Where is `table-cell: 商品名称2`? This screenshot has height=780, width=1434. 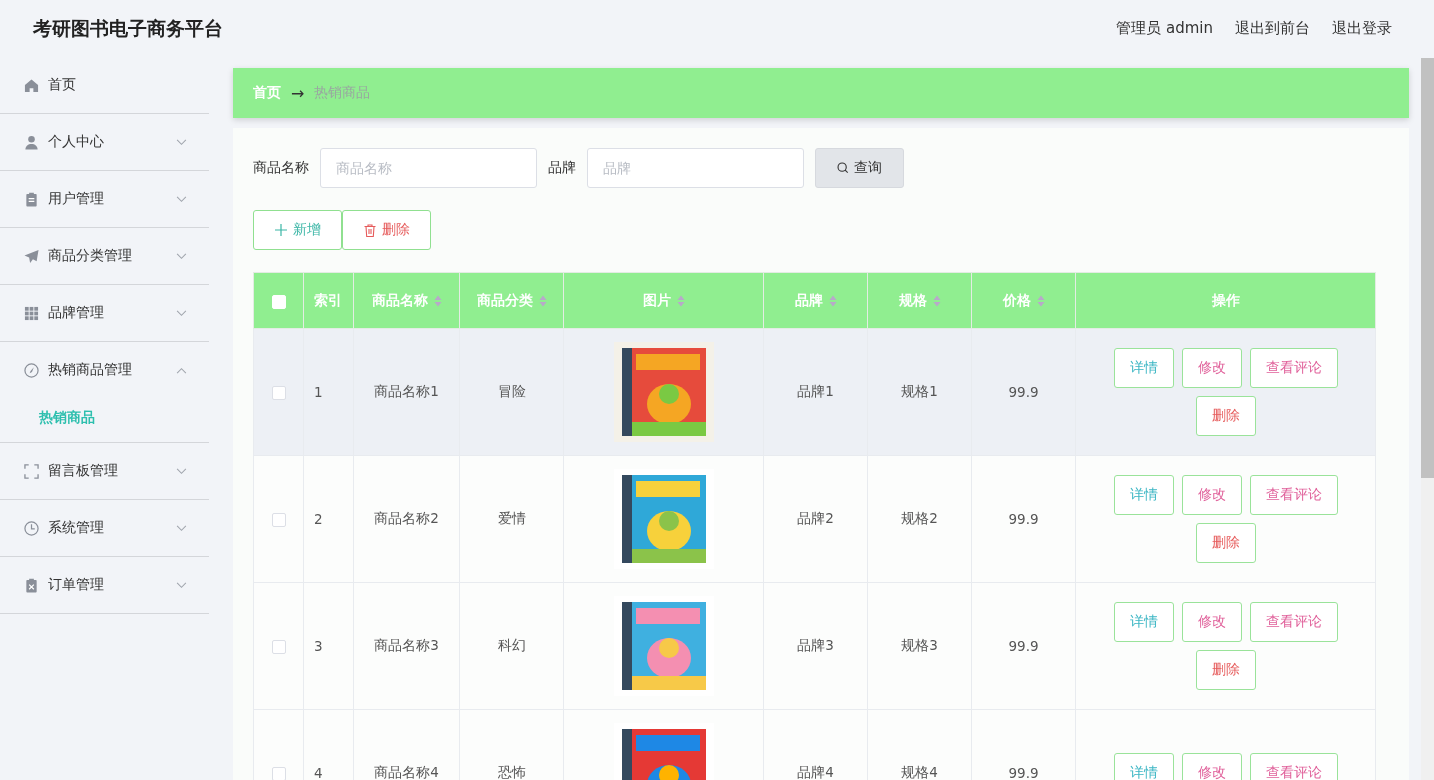 table-cell: 商品名称2 is located at coordinates (406, 519).